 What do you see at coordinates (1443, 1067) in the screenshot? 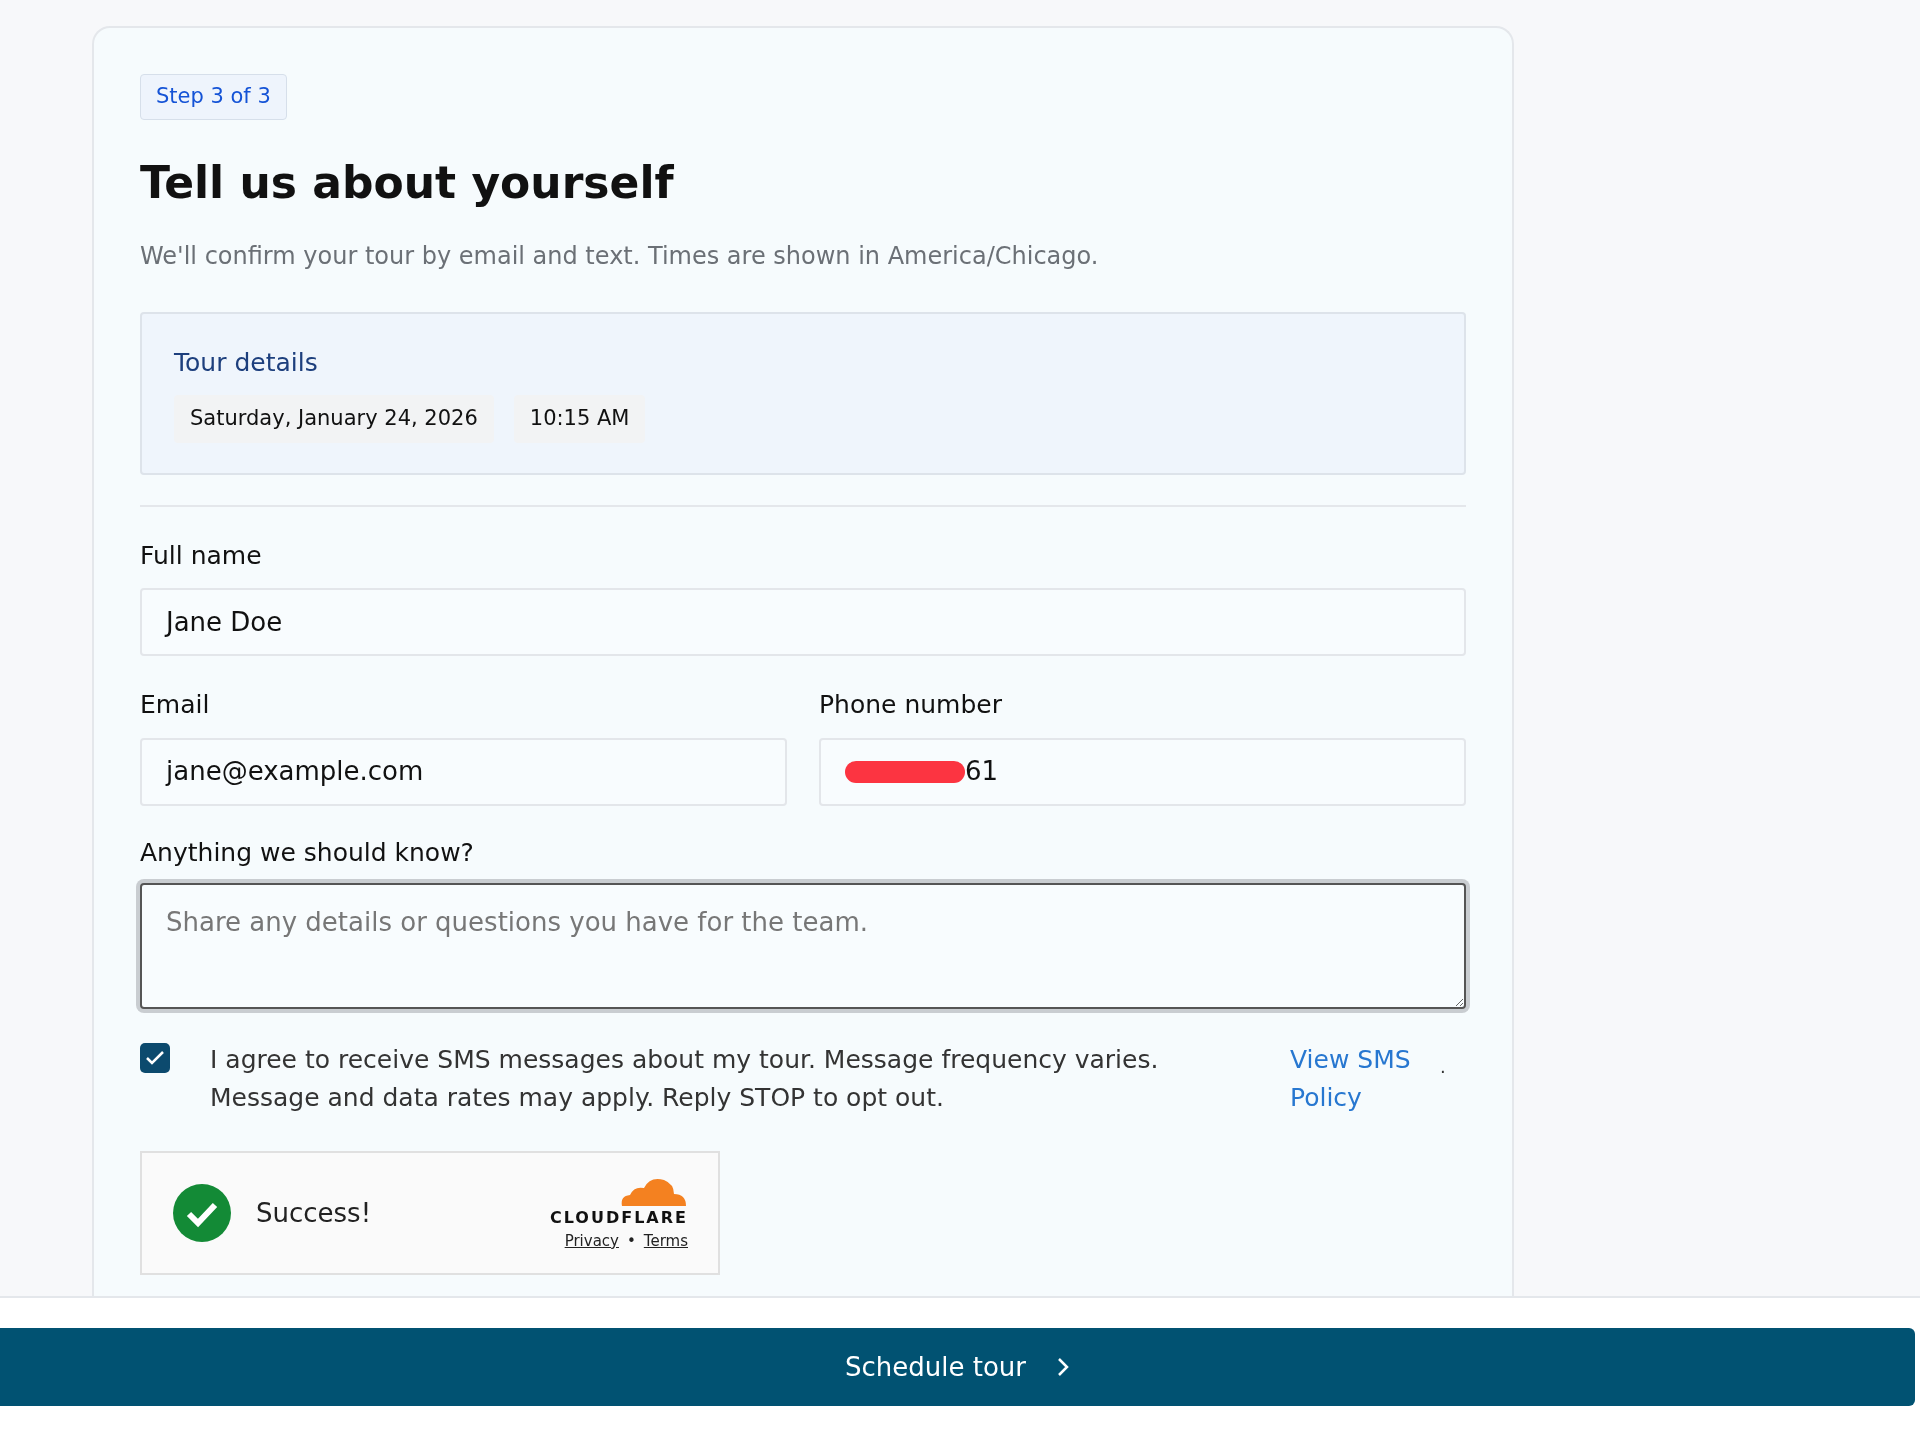
I see `trailing-period: .` at bounding box center [1443, 1067].